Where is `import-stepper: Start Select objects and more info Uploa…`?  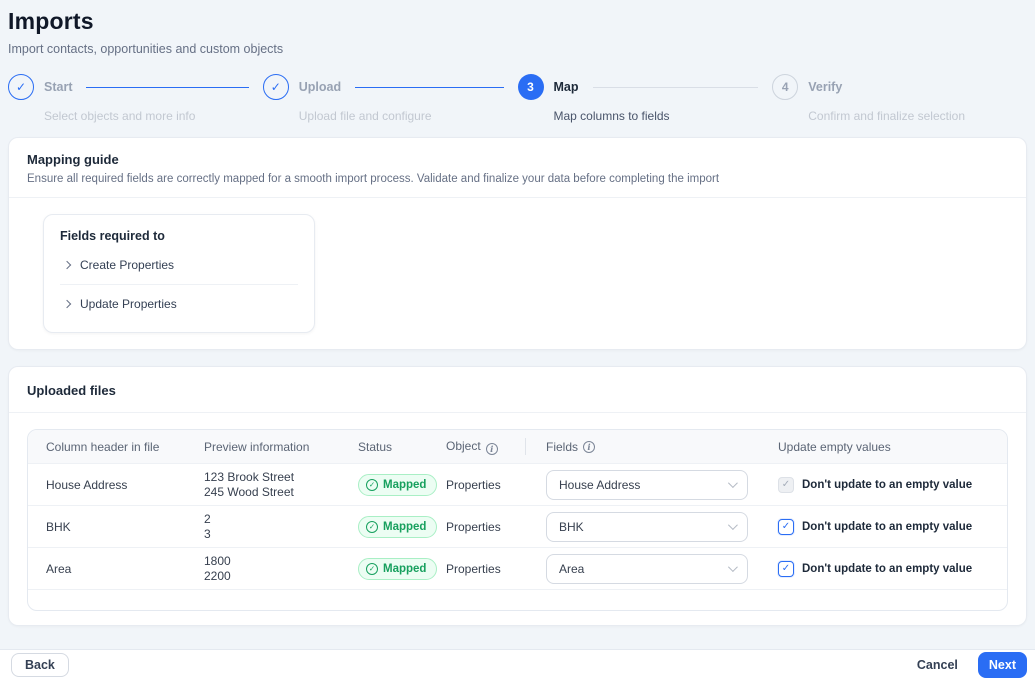
import-stepper: Start Select objects and more info Uploa… is located at coordinates (517, 98).